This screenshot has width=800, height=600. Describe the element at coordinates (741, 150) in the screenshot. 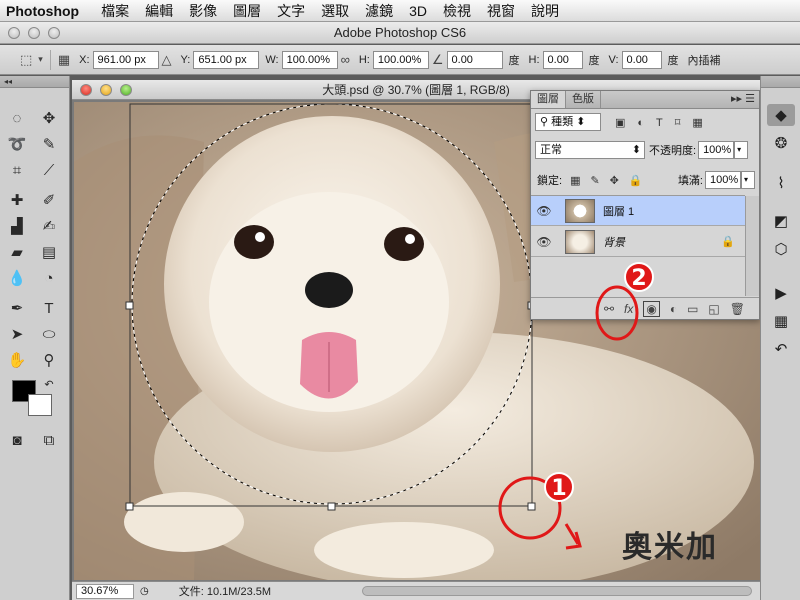

I see `opacity-dropdown-icon: ▾` at that location.